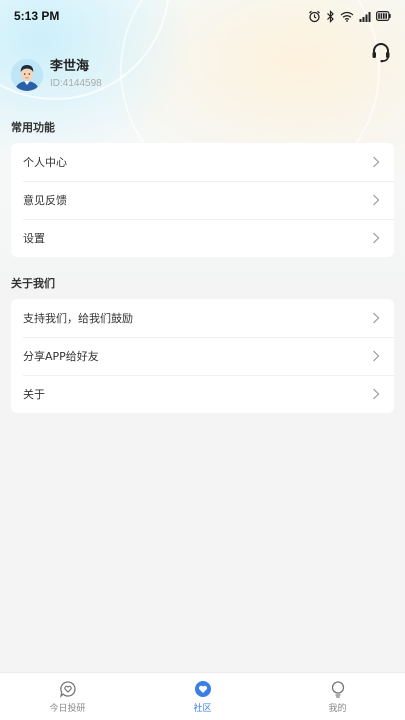 The height and width of the screenshot is (720, 405). What do you see at coordinates (202, 162) in the screenshot?
I see `menu-item-personal-center: 个人中心` at bounding box center [202, 162].